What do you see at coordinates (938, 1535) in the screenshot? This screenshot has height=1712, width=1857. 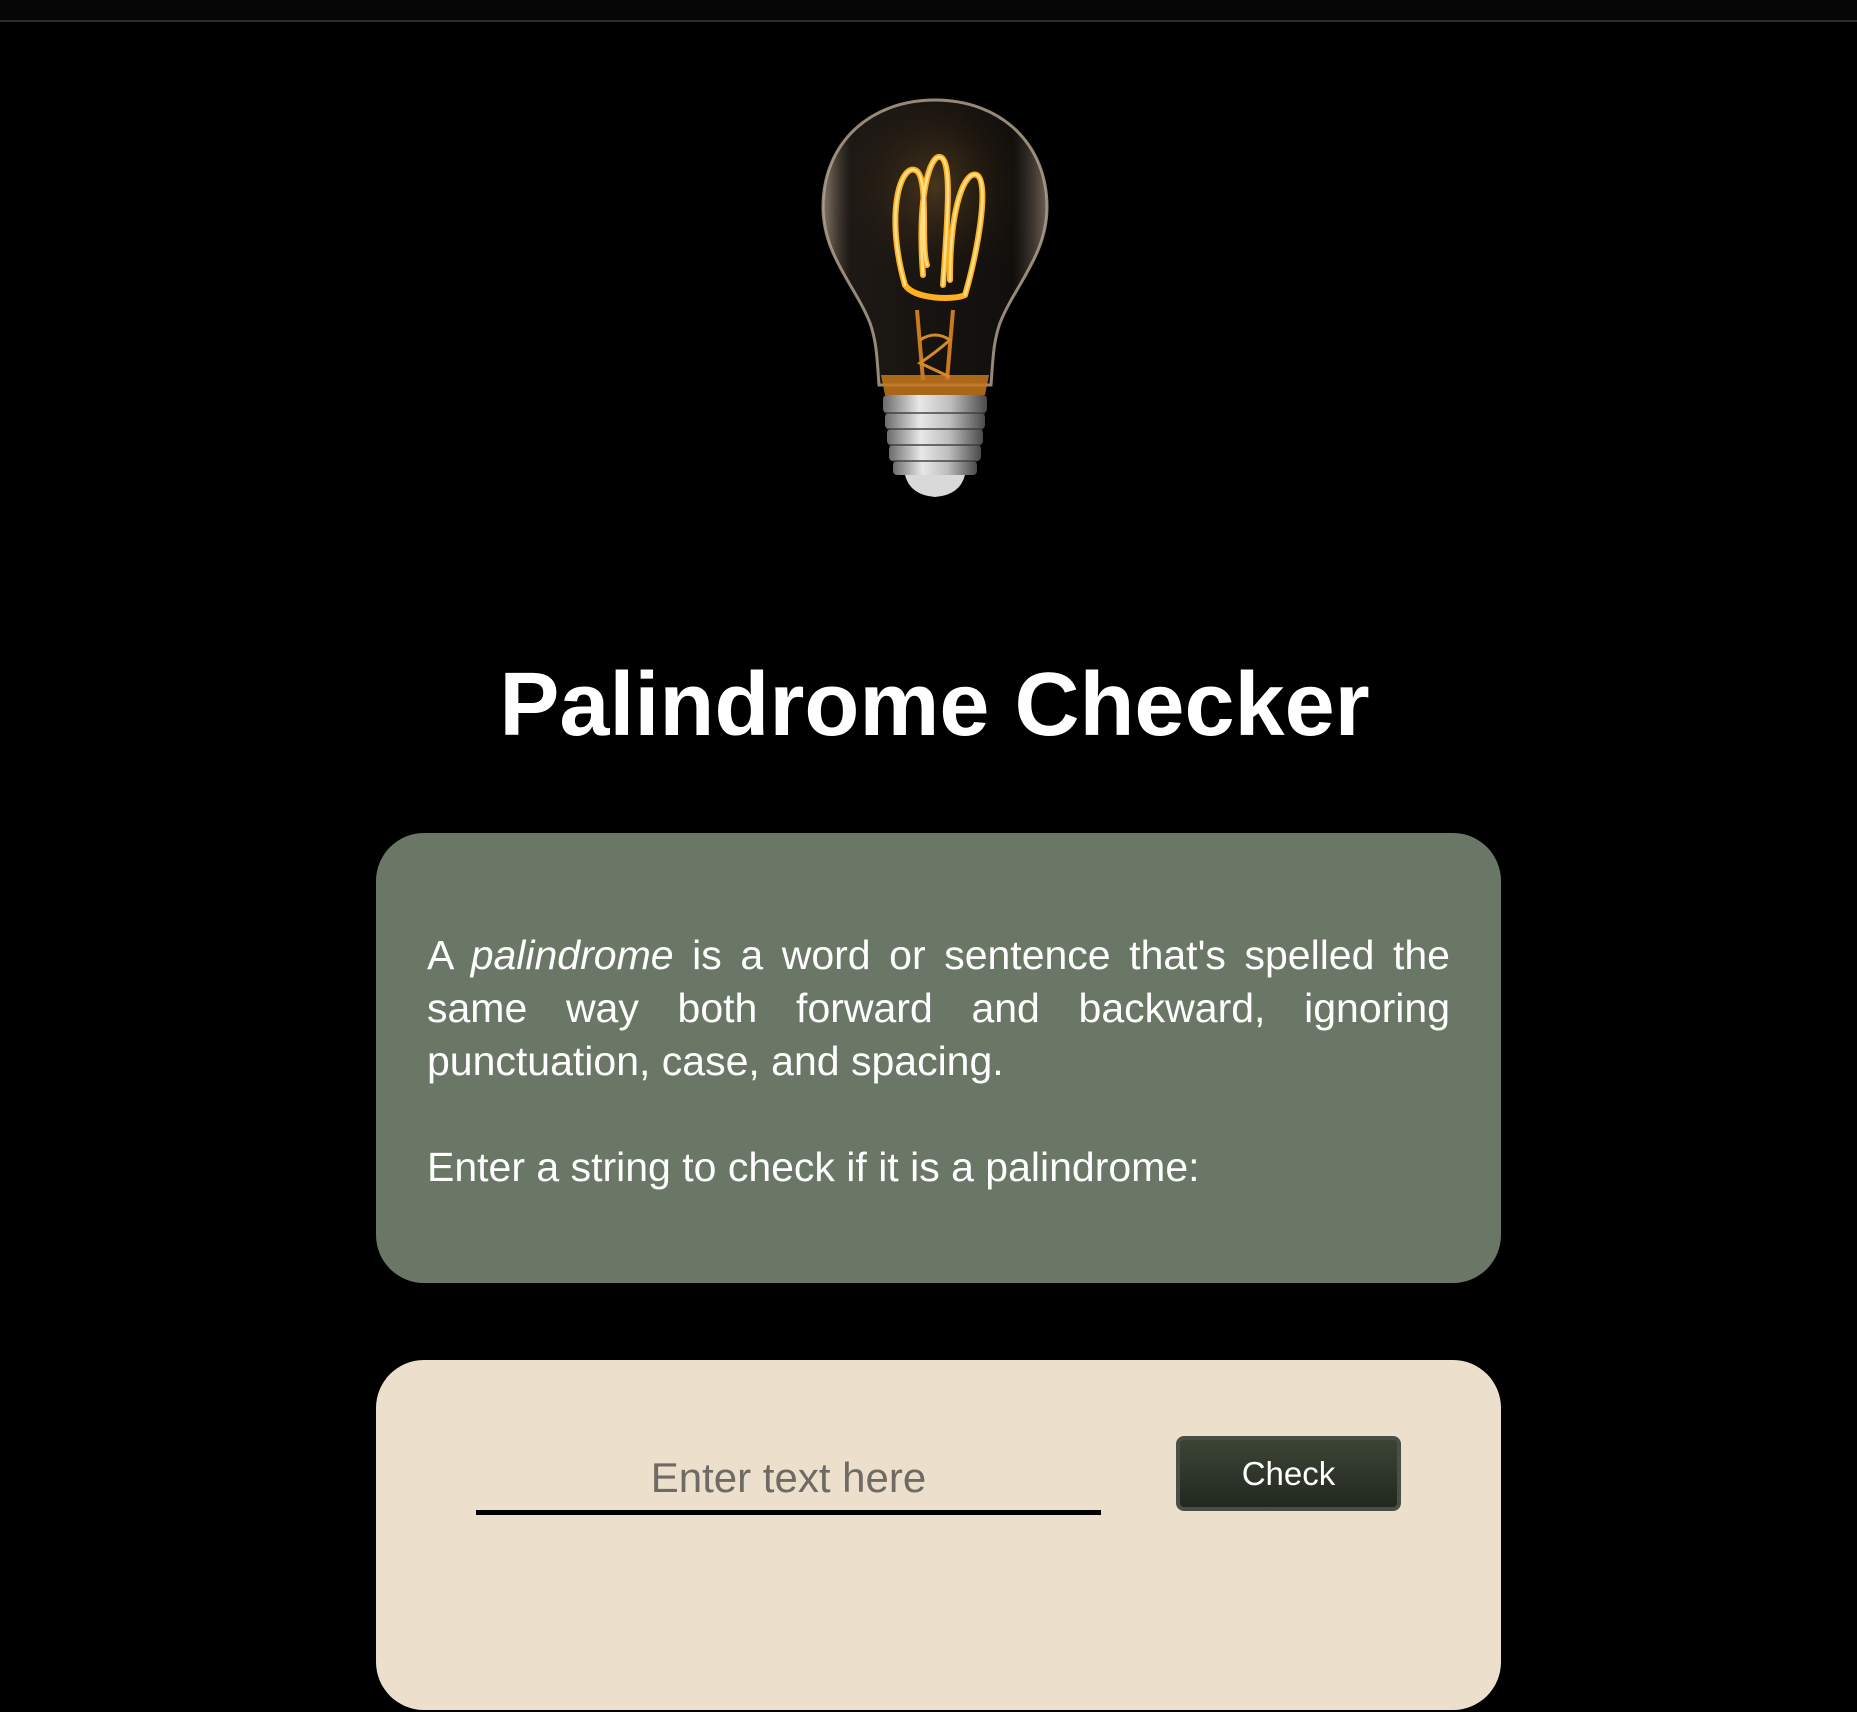 I see `input-card: Check` at bounding box center [938, 1535].